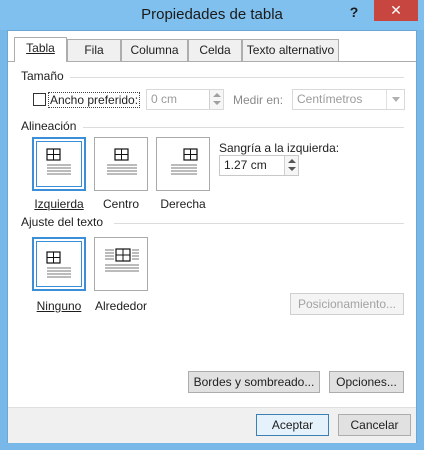 The height and width of the screenshot is (450, 424). I want to click on help-button: ?, so click(354, 12).